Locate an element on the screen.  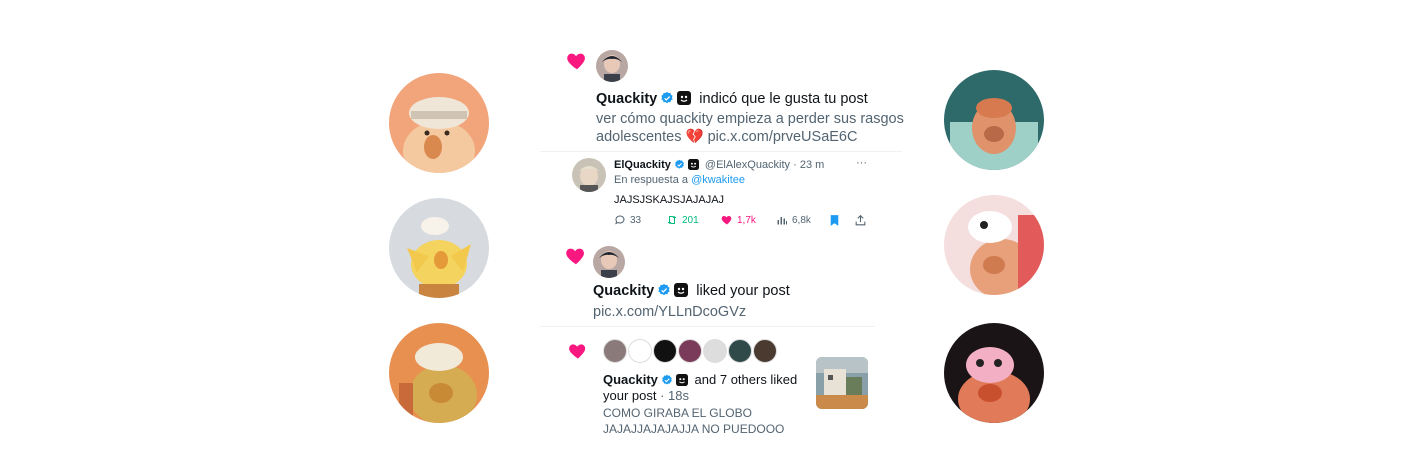
post-preview-line2: adolescentes 💔 pic.x.com/prveUSaE6C is located at coordinates (726, 137).